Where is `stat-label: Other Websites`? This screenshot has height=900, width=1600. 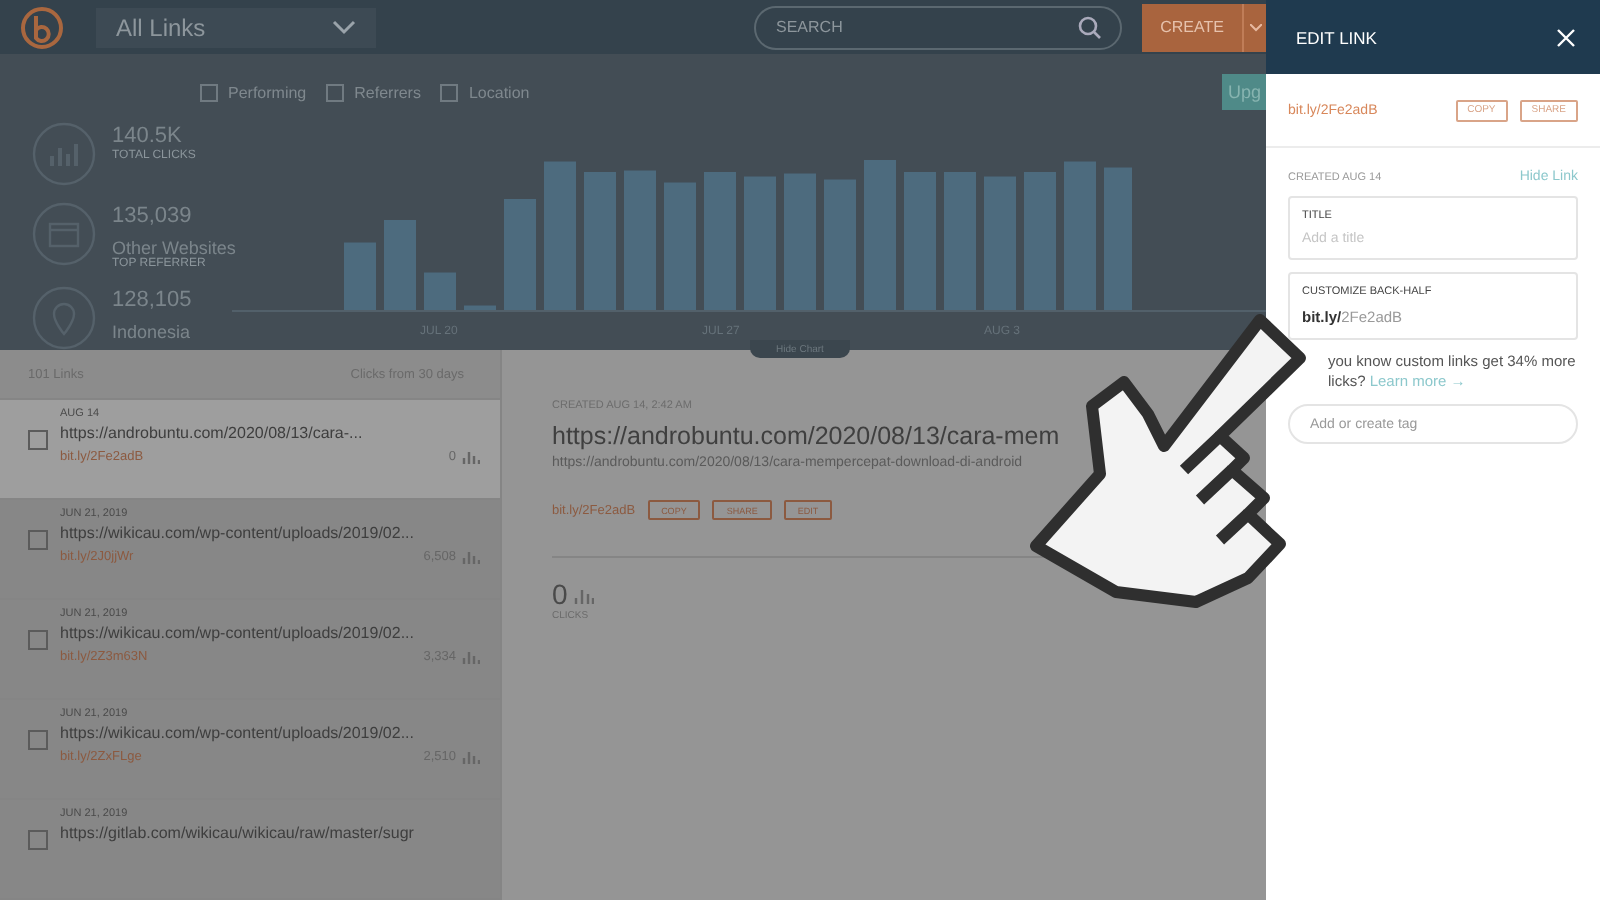
stat-label: Other Websites is located at coordinates (174, 248).